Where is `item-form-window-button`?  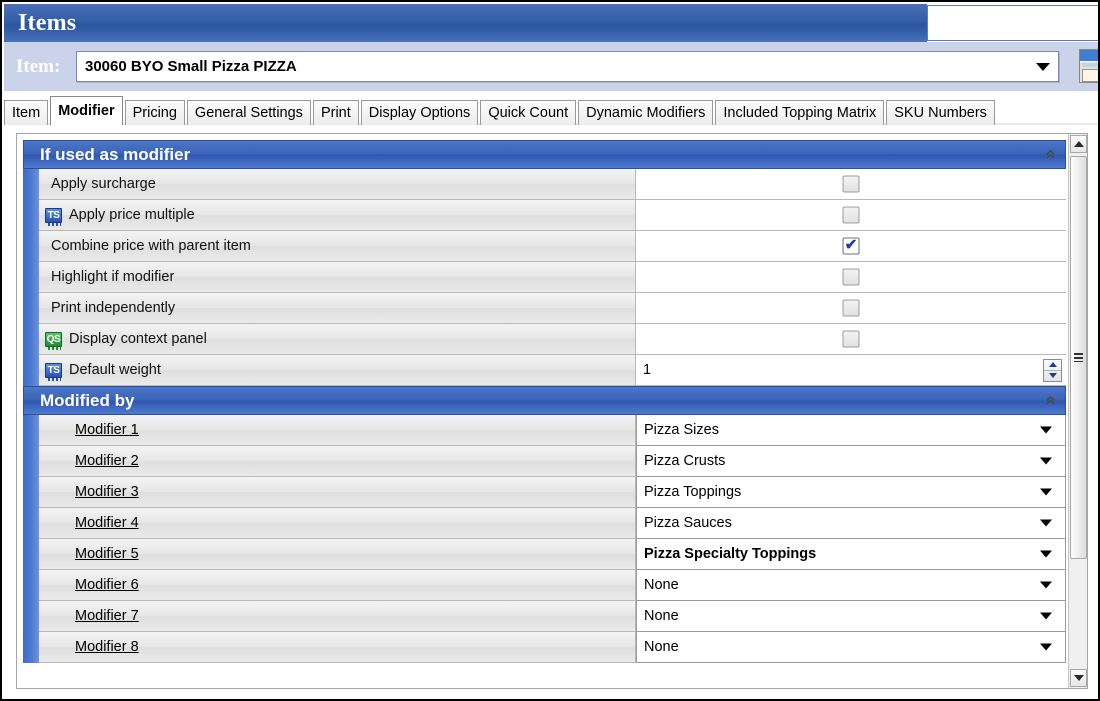 item-form-window-button is located at coordinates (1088, 66).